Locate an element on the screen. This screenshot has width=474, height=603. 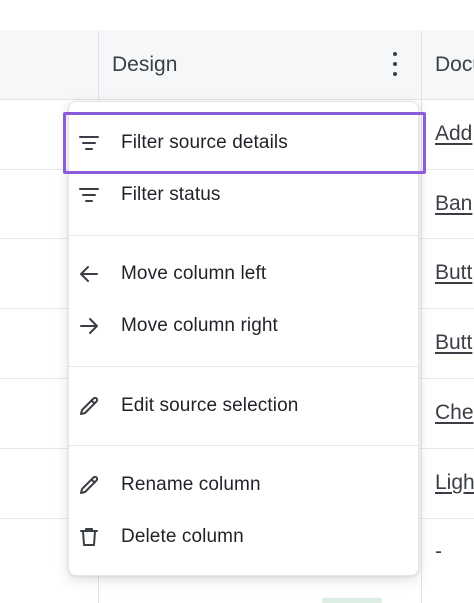
table-cell-link: Add is located at coordinates (454, 134).